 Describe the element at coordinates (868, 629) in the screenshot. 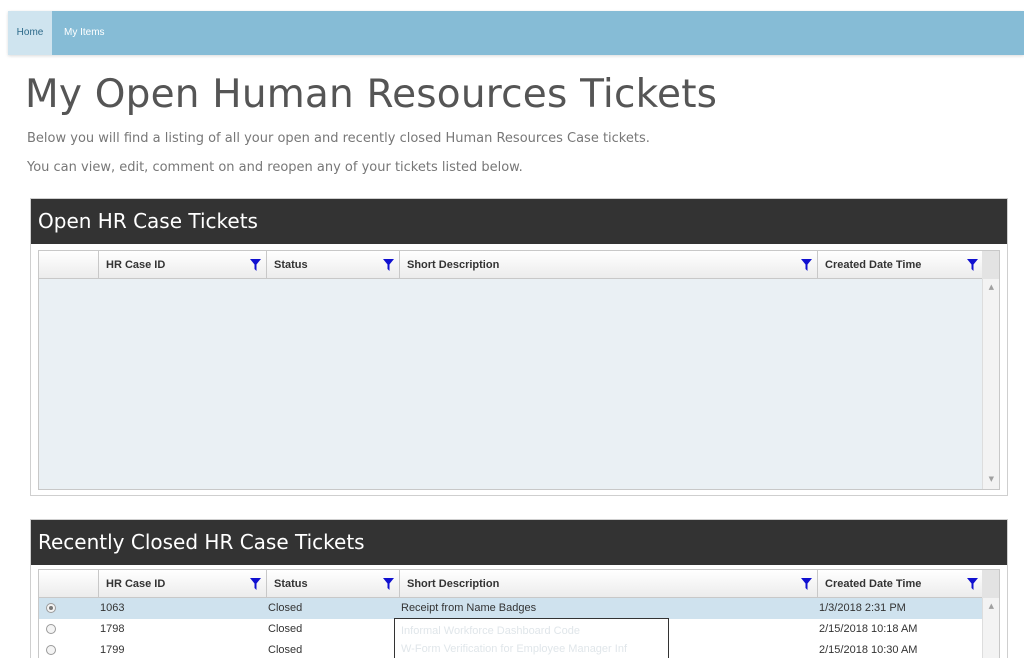

I see `cell-created-date-time: 2/15/2018 10:18 AM` at that location.